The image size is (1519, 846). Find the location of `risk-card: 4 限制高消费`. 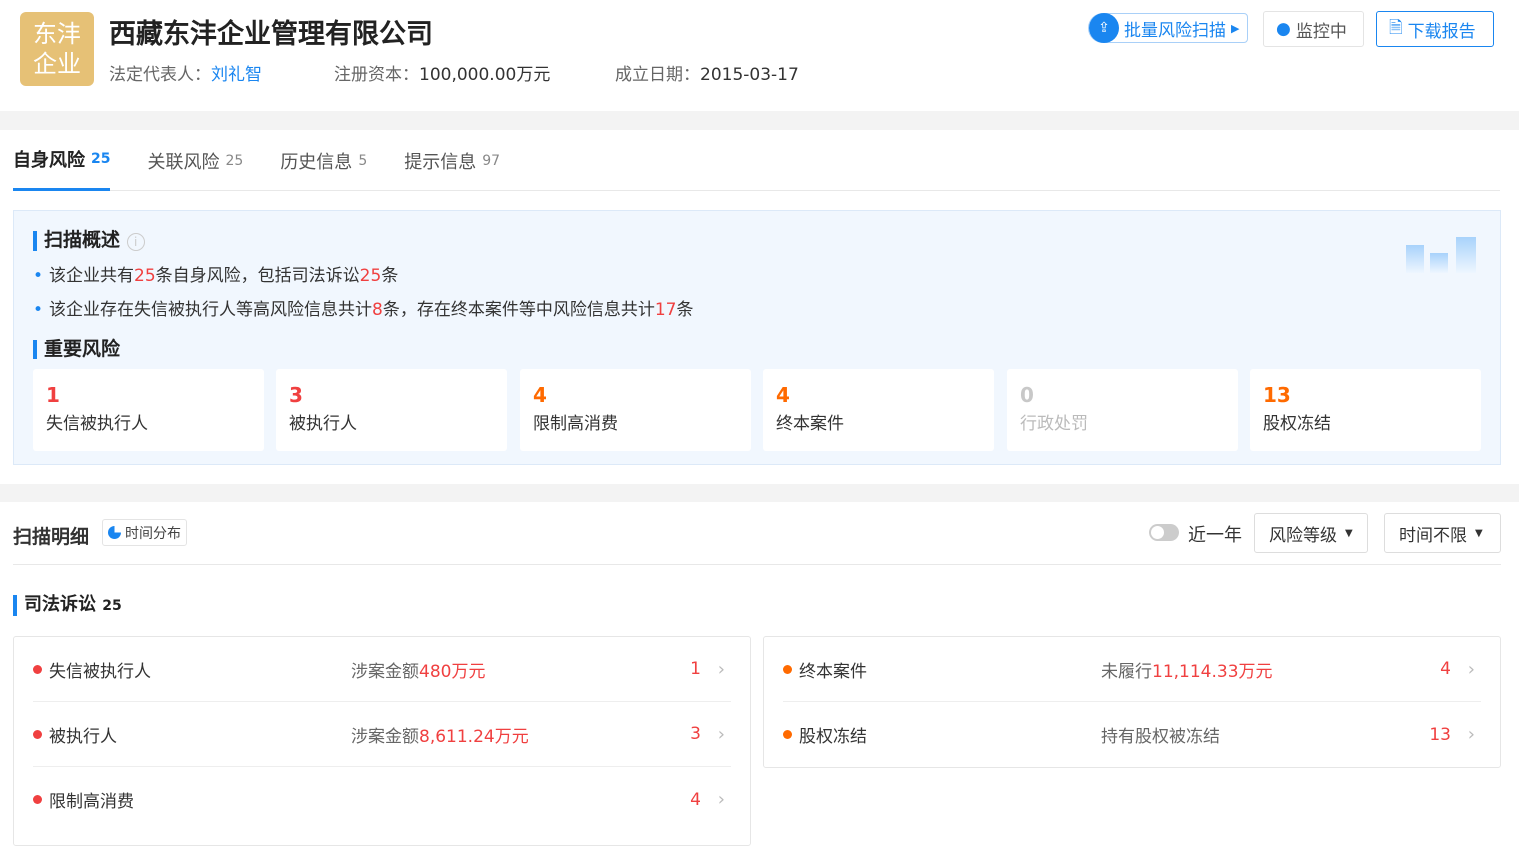

risk-card: 4 限制高消费 is located at coordinates (635, 410).